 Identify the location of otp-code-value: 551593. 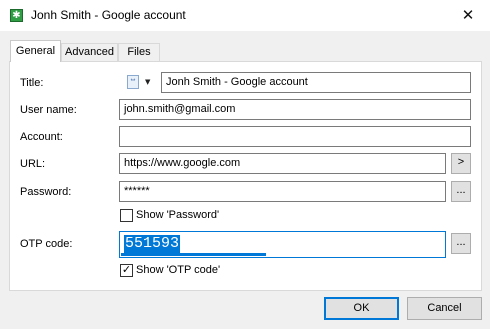
(152, 244).